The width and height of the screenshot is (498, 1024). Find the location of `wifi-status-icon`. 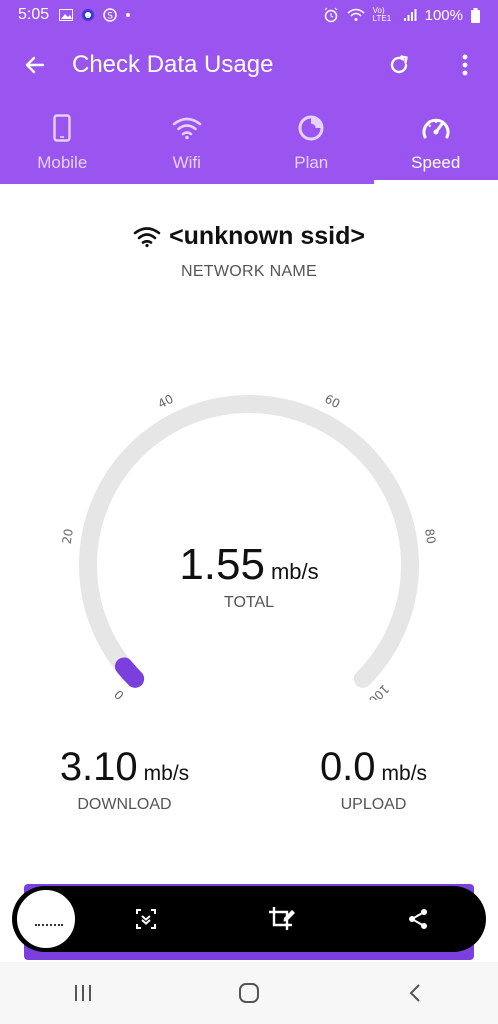

wifi-status-icon is located at coordinates (356, 14).